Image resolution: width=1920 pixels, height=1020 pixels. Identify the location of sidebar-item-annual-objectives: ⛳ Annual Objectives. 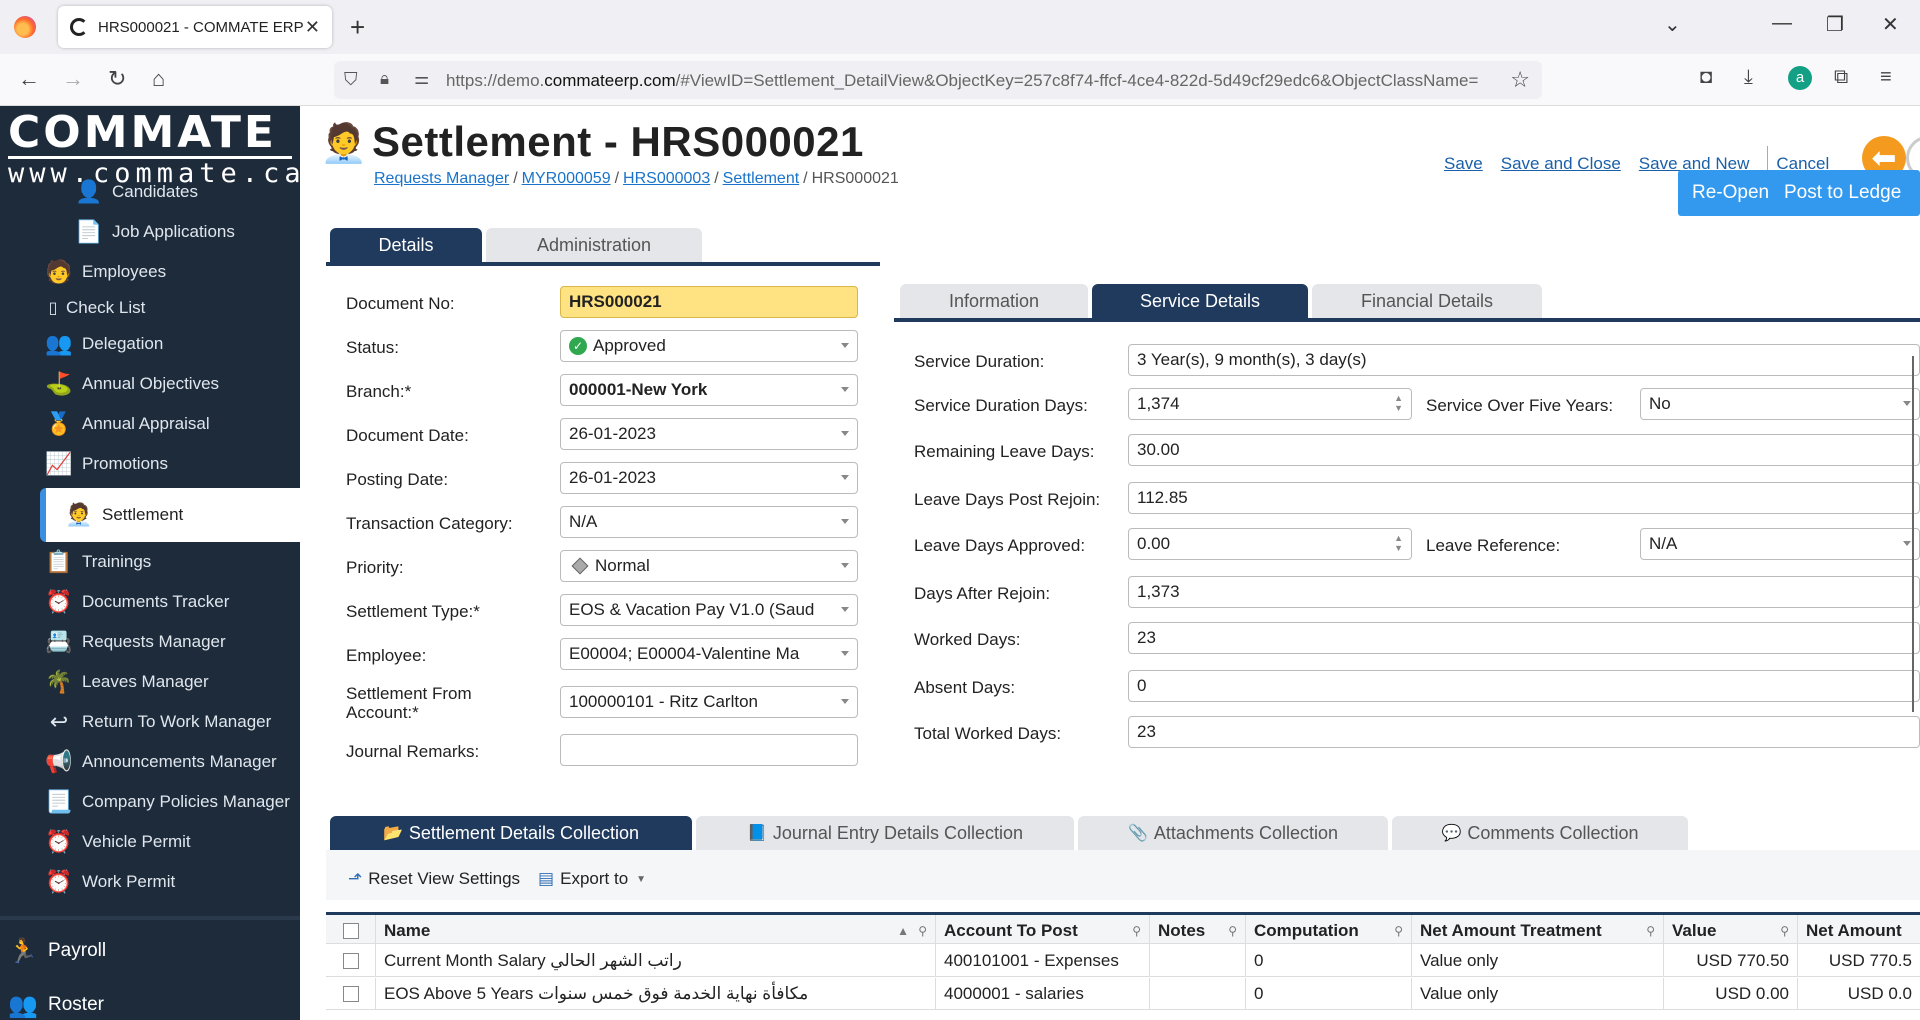
(150, 384).